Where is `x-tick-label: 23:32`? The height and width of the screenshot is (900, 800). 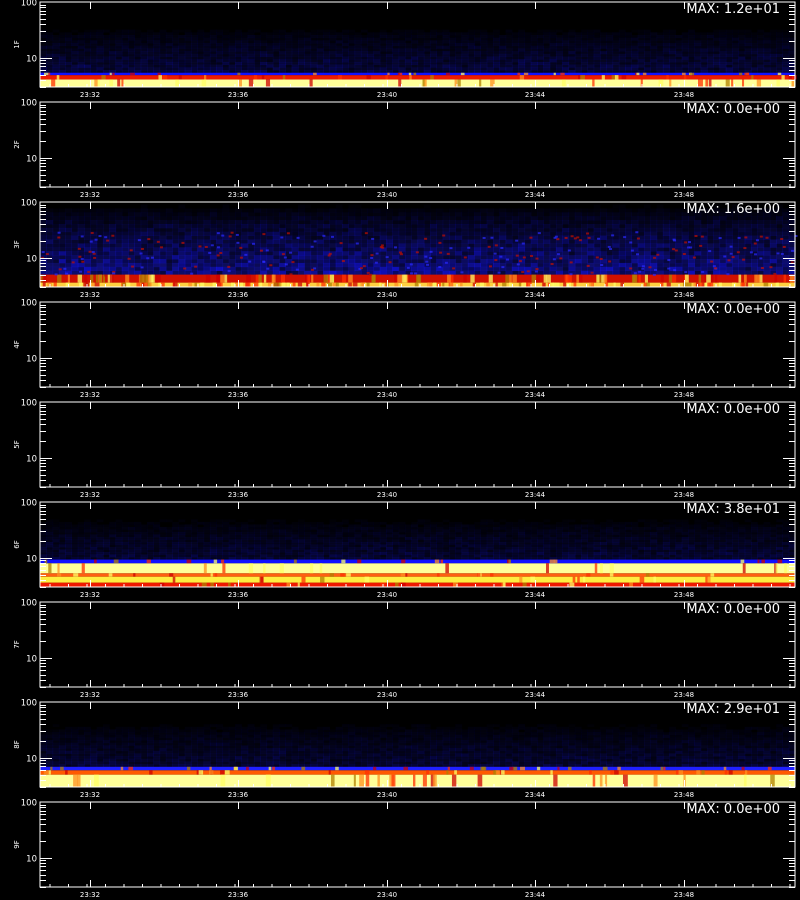 x-tick-label: 23:32 is located at coordinates (90, 195).